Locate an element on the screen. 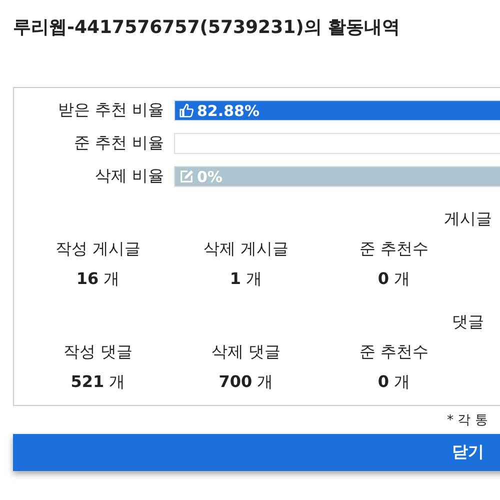 This screenshot has height=500, width=500. stat-value: 1 개 is located at coordinates (246, 279).